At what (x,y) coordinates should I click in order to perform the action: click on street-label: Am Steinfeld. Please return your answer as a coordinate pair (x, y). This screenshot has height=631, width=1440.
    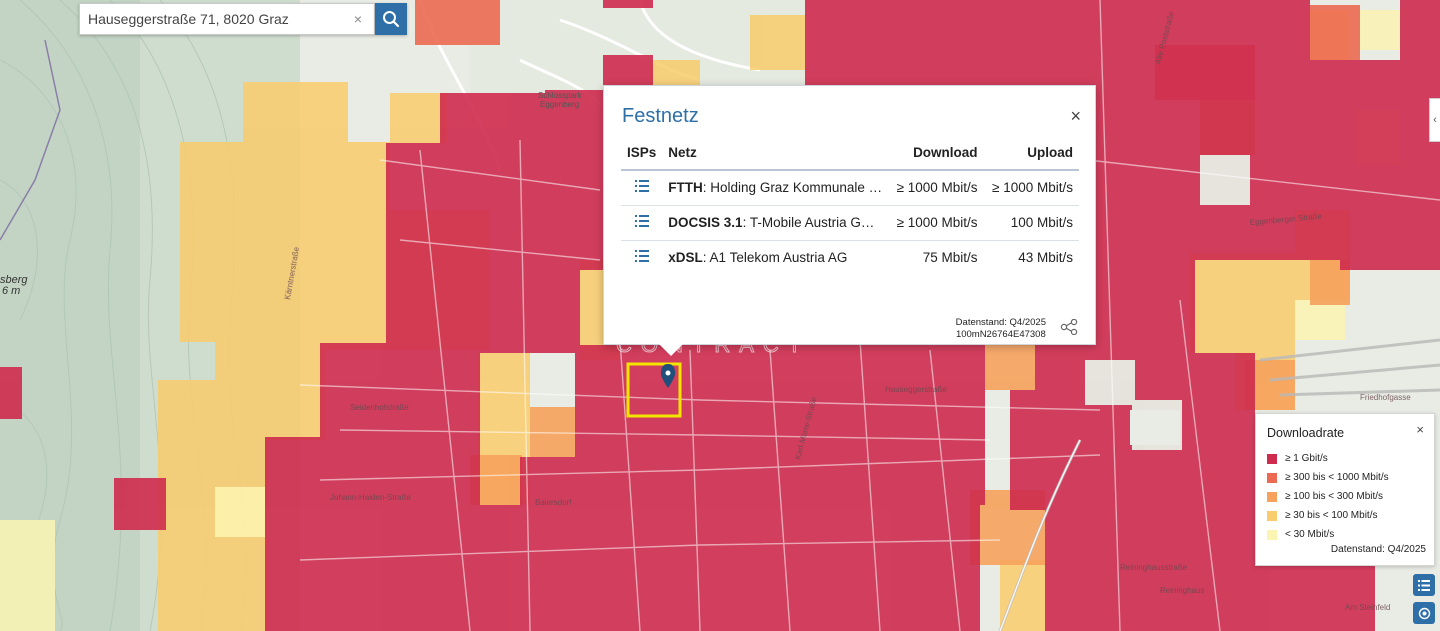
    Looking at the image, I should click on (1367, 607).